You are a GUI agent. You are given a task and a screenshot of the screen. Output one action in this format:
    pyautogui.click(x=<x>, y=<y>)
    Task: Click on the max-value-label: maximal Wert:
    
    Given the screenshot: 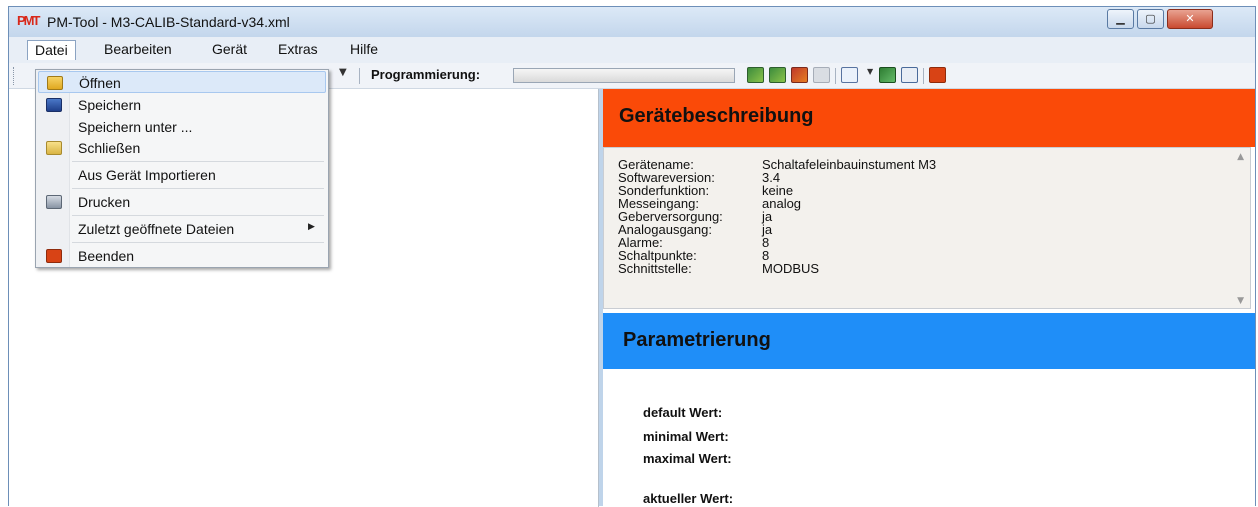 What is the action you would take?
    pyautogui.click(x=687, y=458)
    